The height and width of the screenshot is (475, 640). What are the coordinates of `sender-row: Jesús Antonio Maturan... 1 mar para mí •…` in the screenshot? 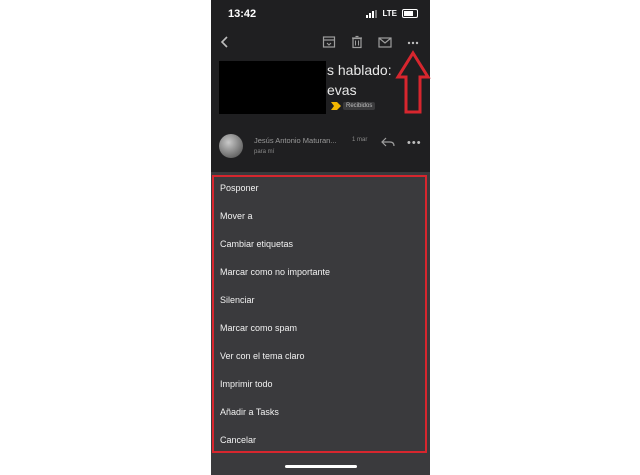 It's located at (320, 148).